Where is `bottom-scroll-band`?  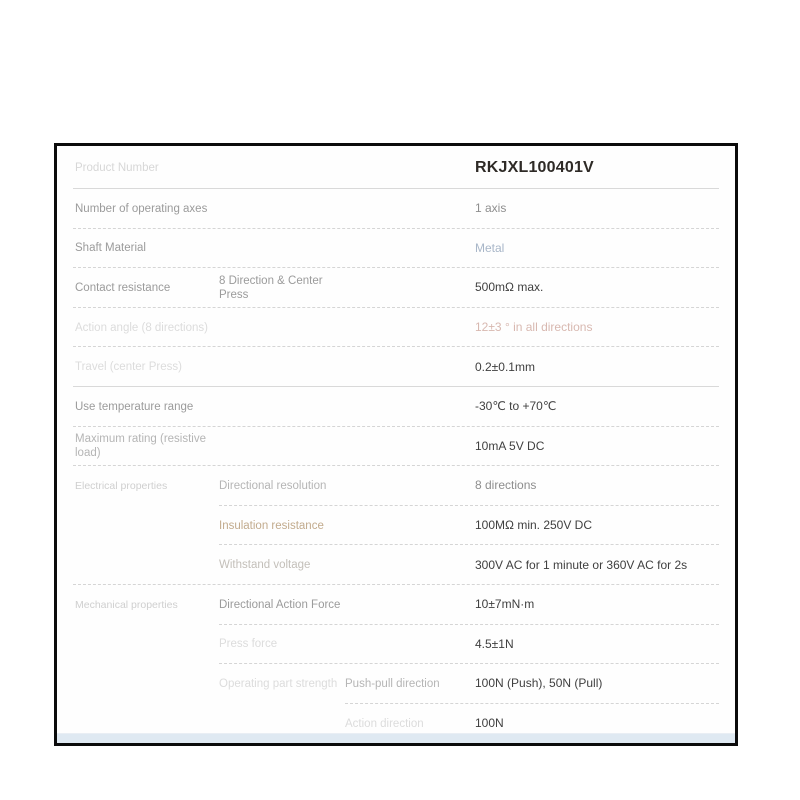
bottom-scroll-band is located at coordinates (396, 738).